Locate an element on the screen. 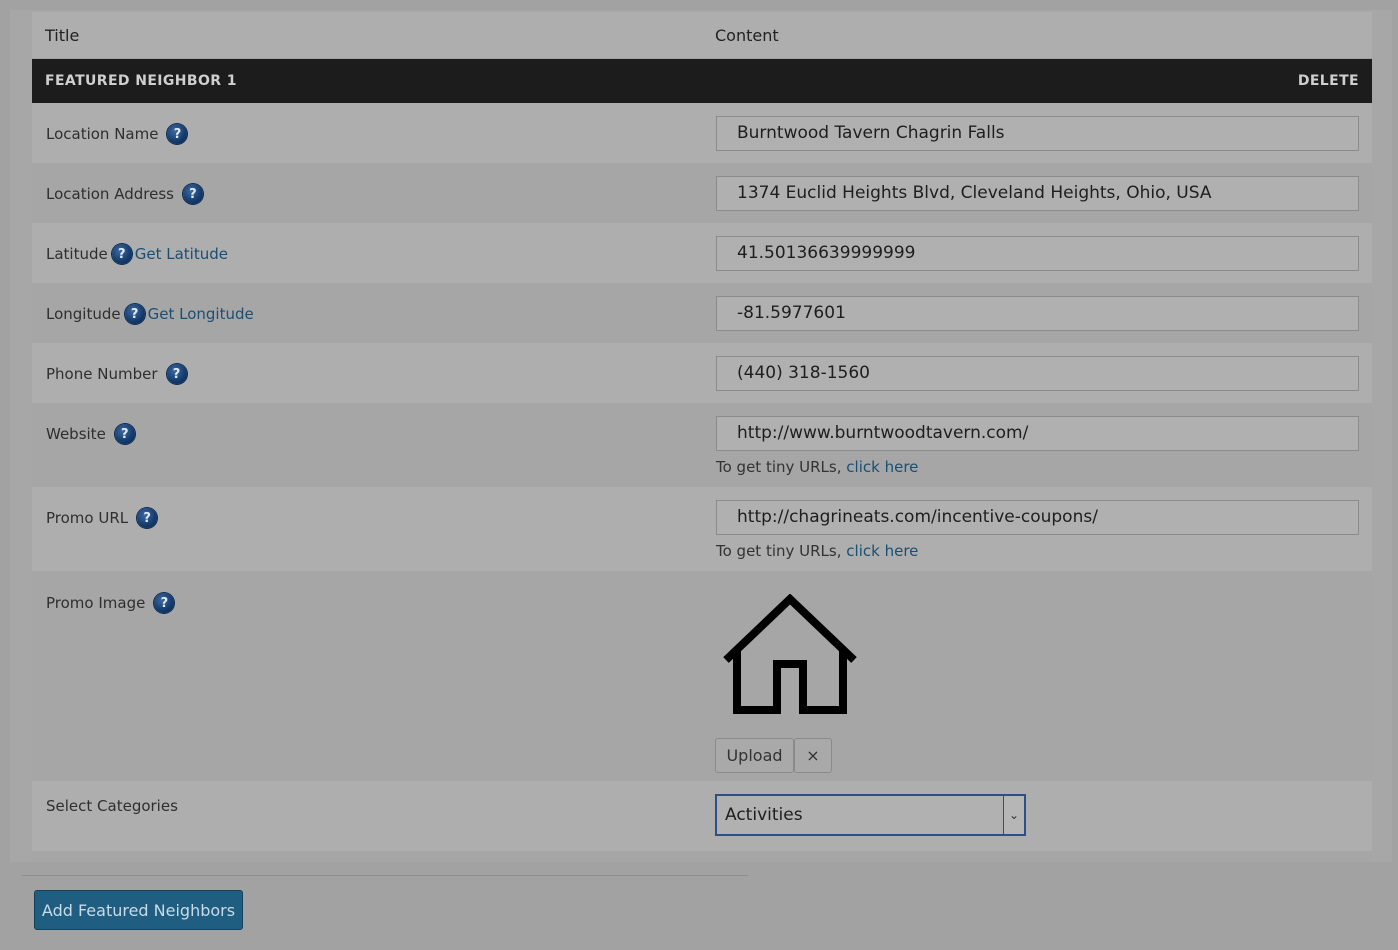  location-name-input: Burntwood Tavern Chagrin Falls is located at coordinates (1037, 133).